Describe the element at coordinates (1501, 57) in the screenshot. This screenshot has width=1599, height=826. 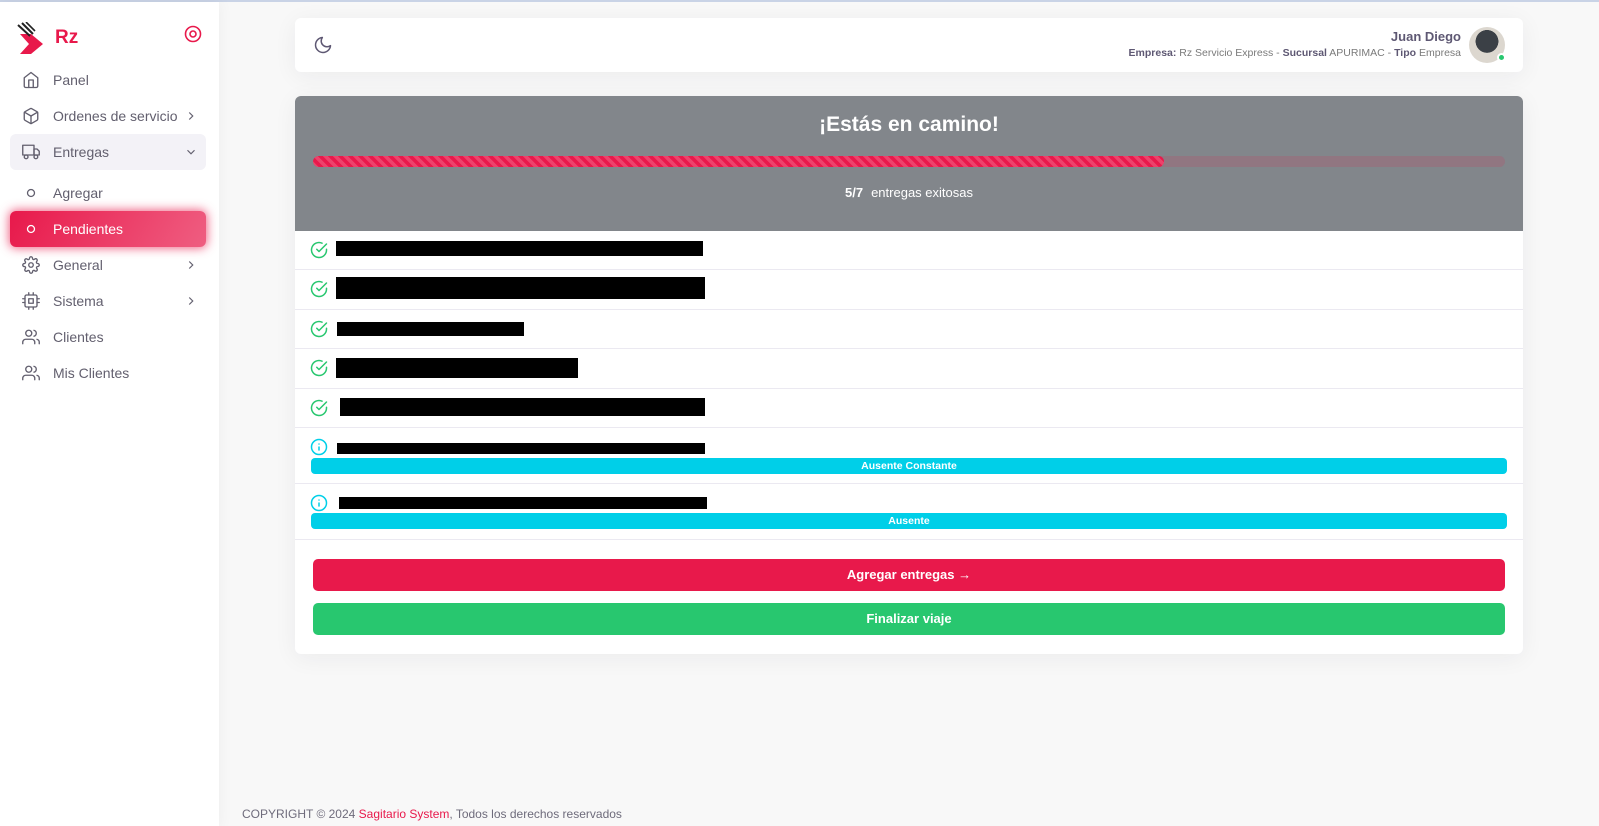
I see `online-status-dot` at that location.